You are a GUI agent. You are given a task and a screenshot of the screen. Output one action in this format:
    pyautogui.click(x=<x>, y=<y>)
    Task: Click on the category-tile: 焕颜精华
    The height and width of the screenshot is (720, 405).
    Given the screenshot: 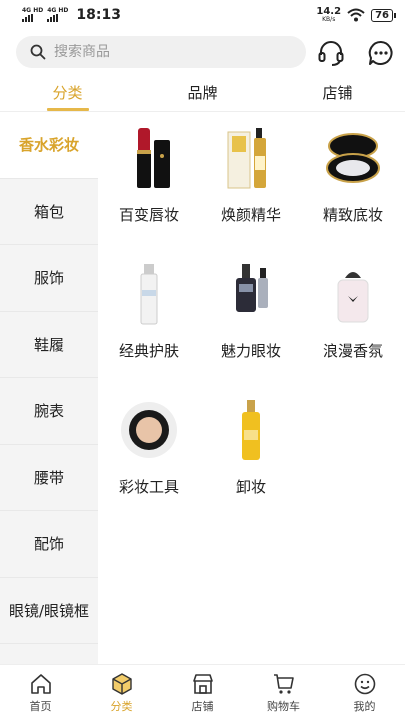 What is the action you would take?
    pyautogui.click(x=251, y=172)
    